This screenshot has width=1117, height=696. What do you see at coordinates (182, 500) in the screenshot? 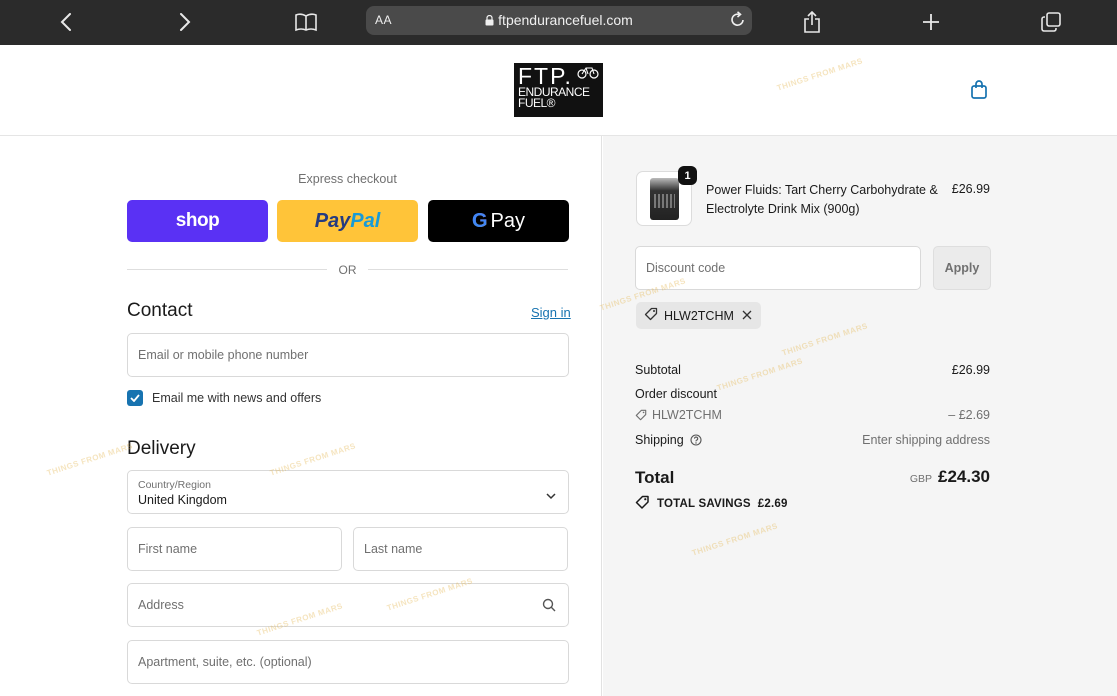
I see `country-value: United Kingdom` at bounding box center [182, 500].